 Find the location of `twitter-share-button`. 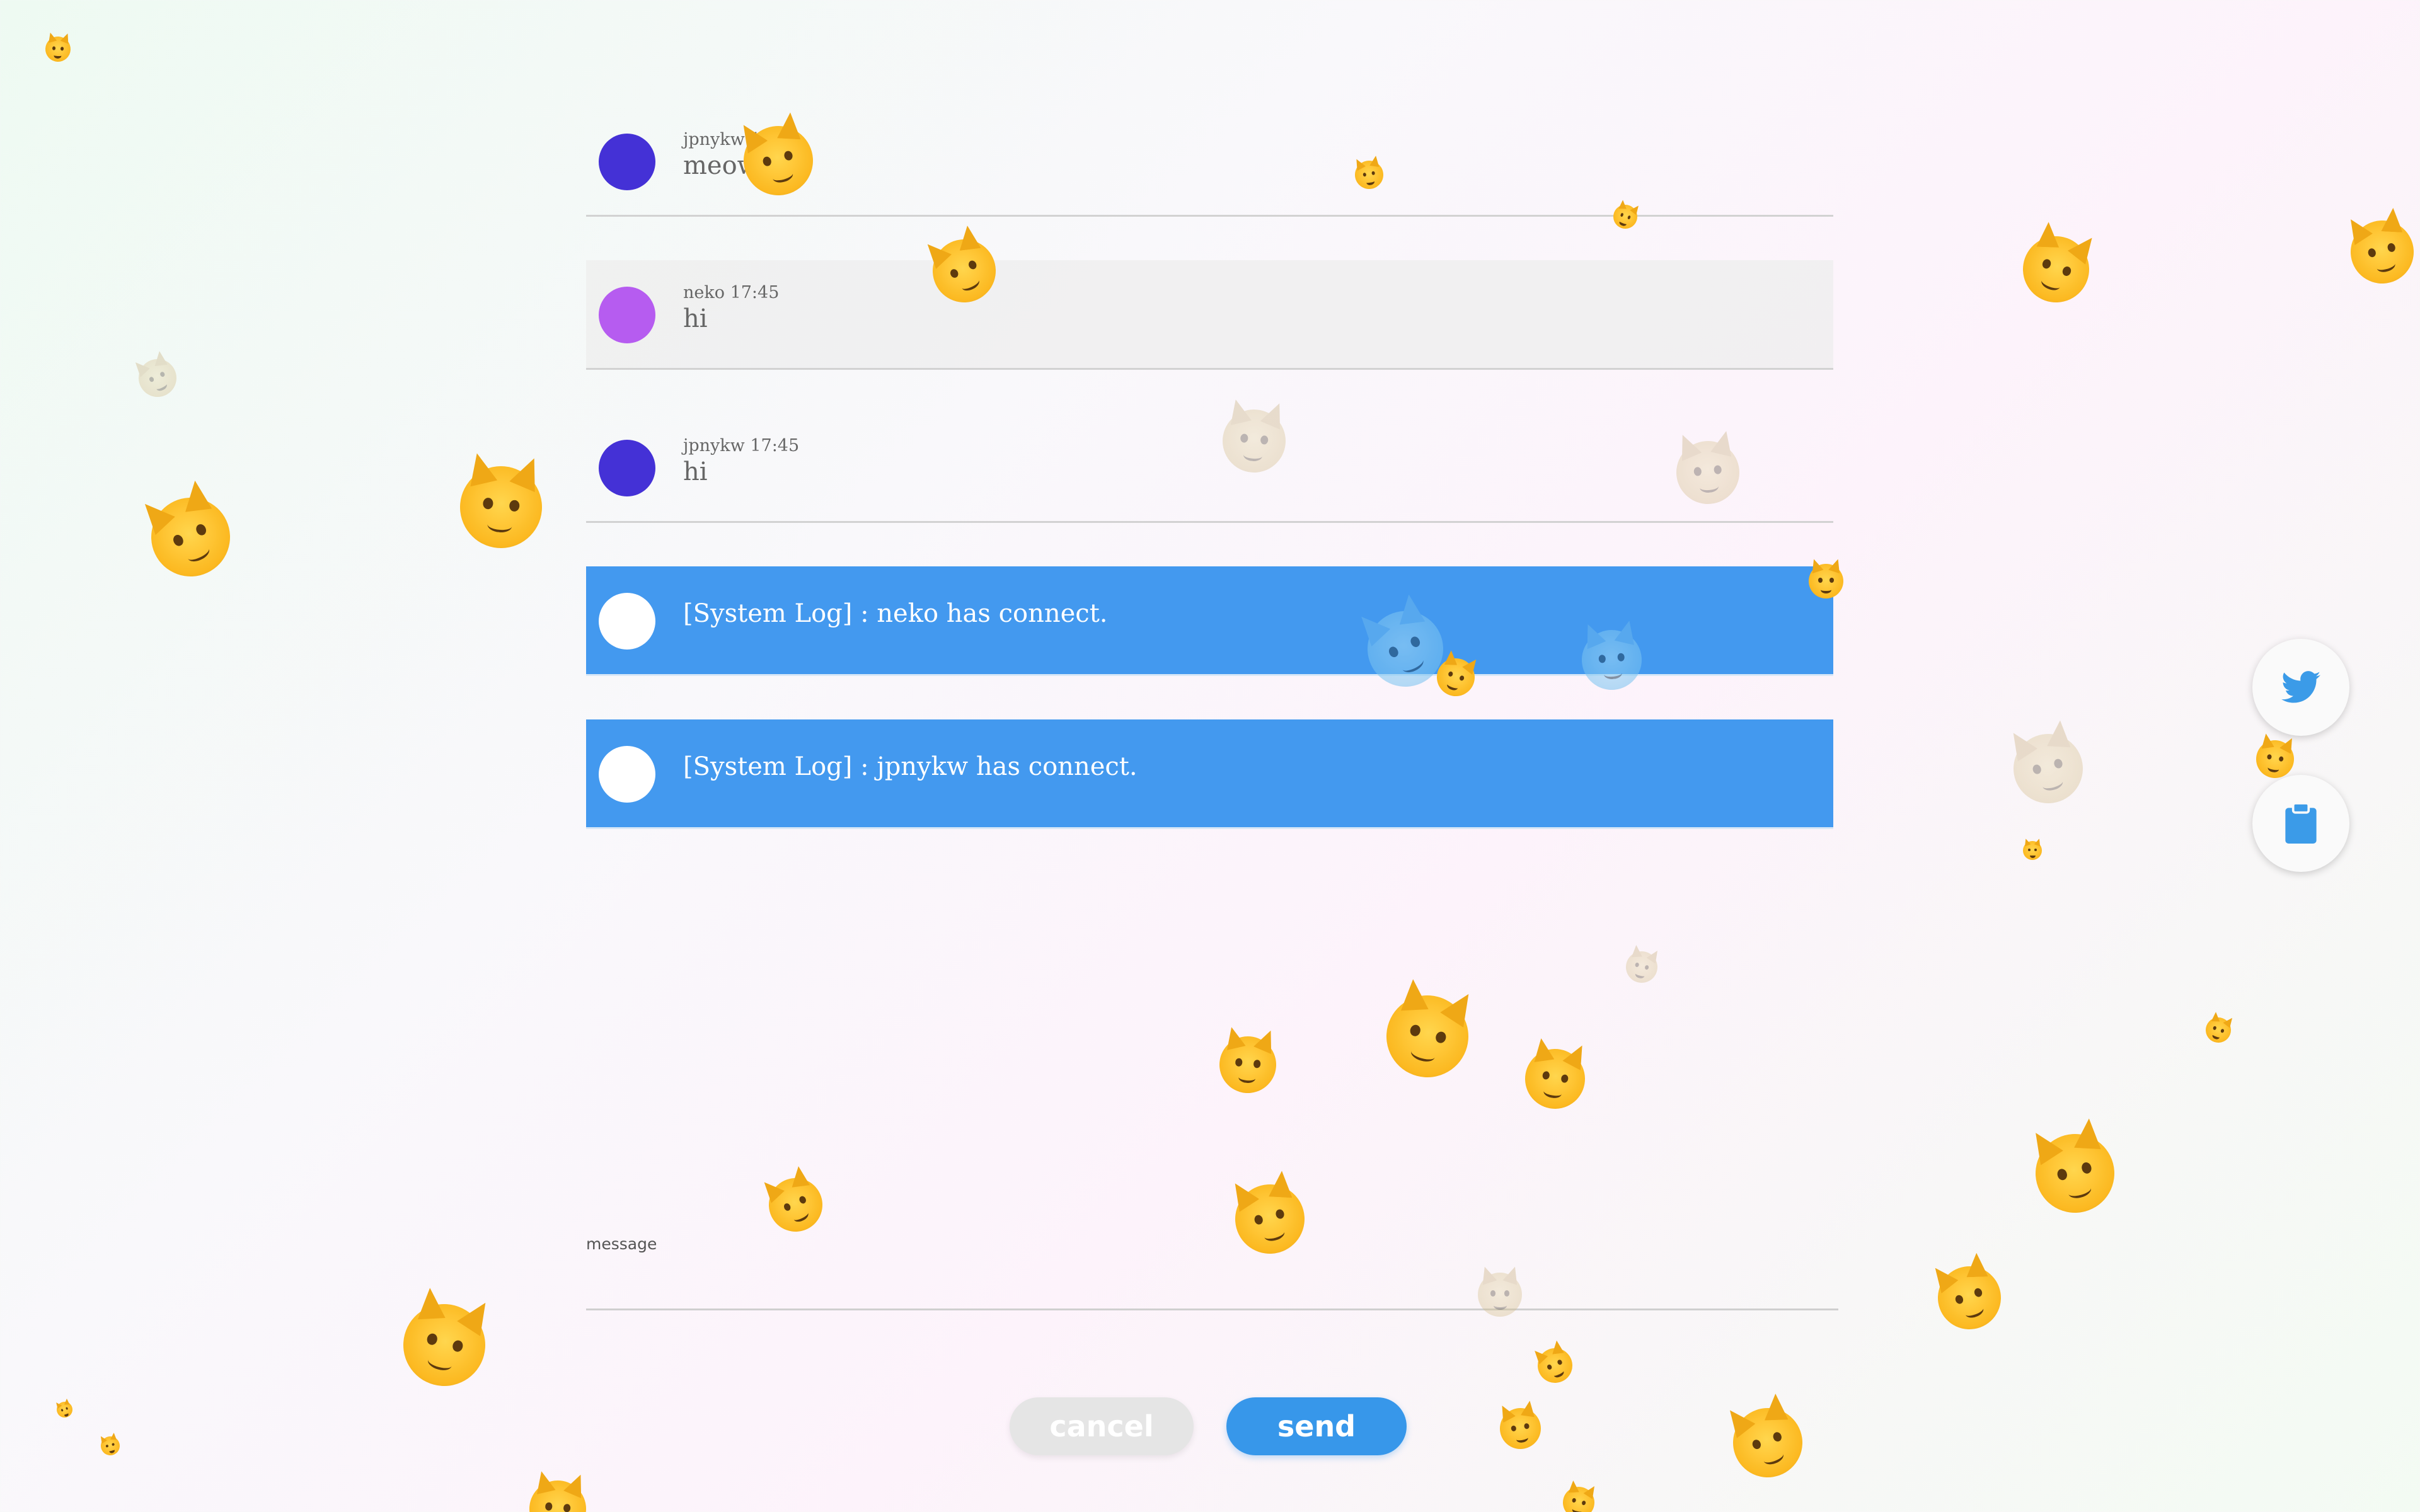

twitter-share-button is located at coordinates (2300, 687).